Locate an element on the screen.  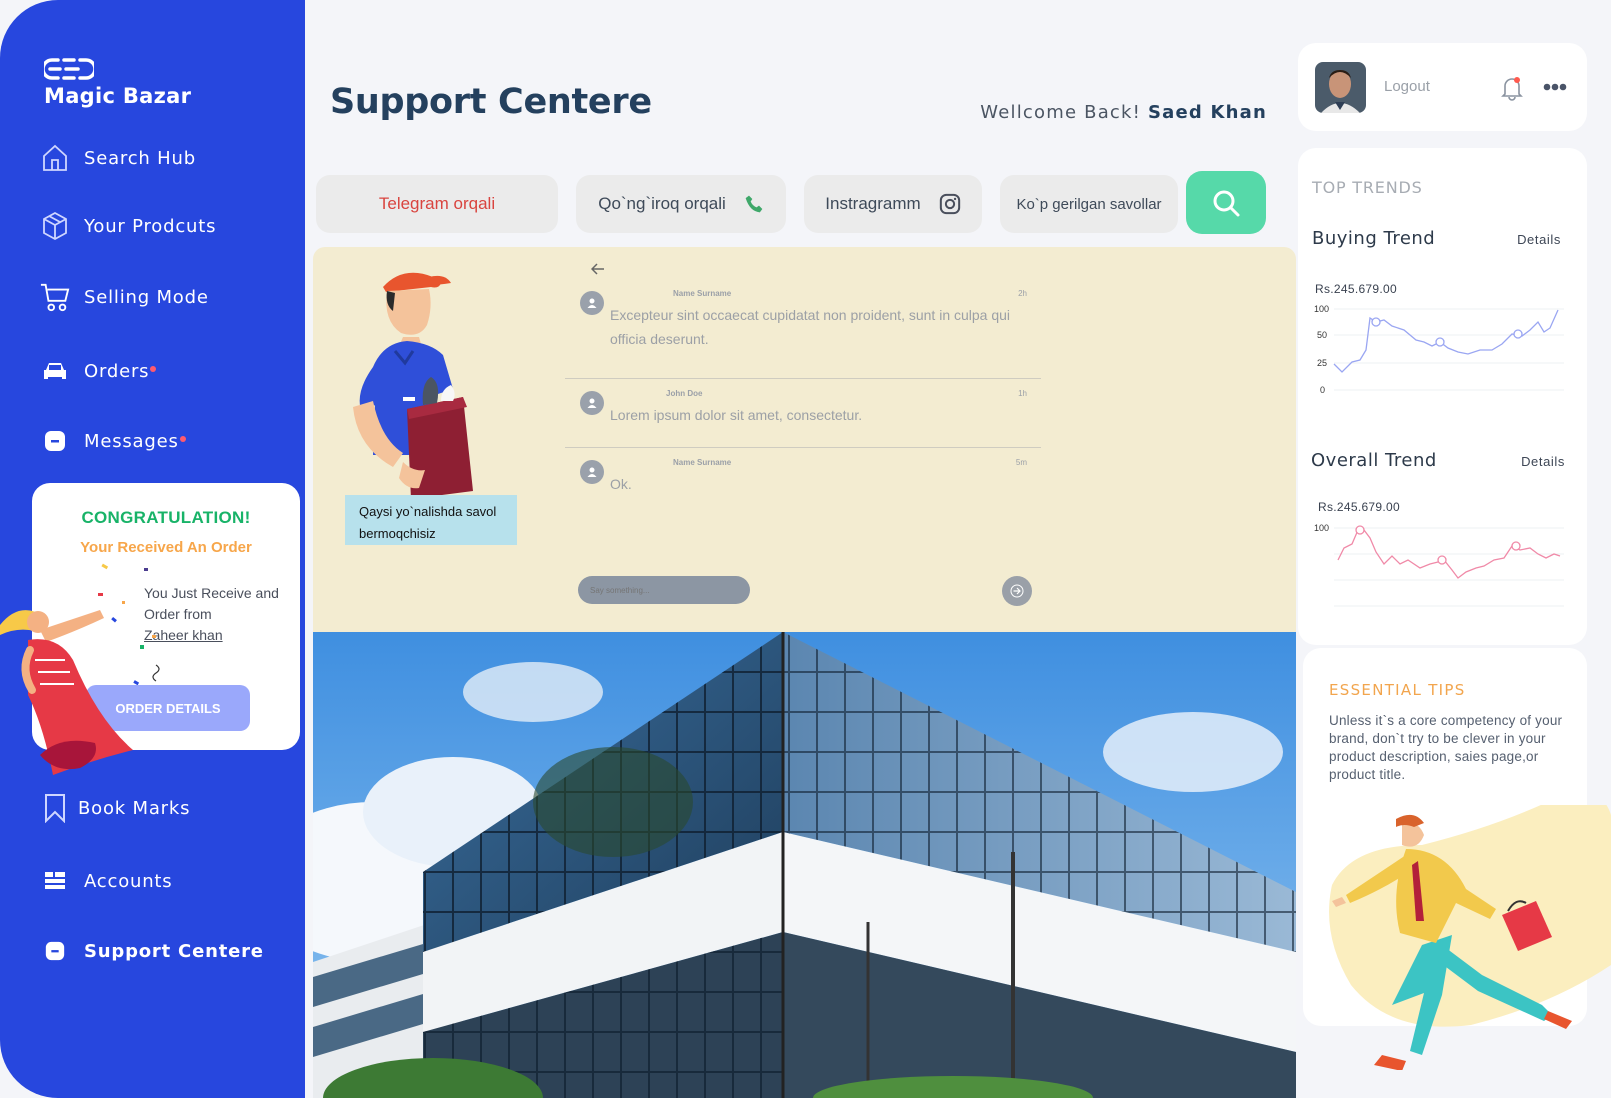
call-contact-button: Qo`ng`iroq orqali is located at coordinates (681, 204).